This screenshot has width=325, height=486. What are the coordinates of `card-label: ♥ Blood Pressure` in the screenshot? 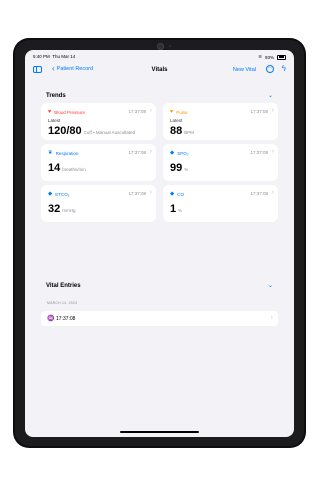 It's located at (67, 112).